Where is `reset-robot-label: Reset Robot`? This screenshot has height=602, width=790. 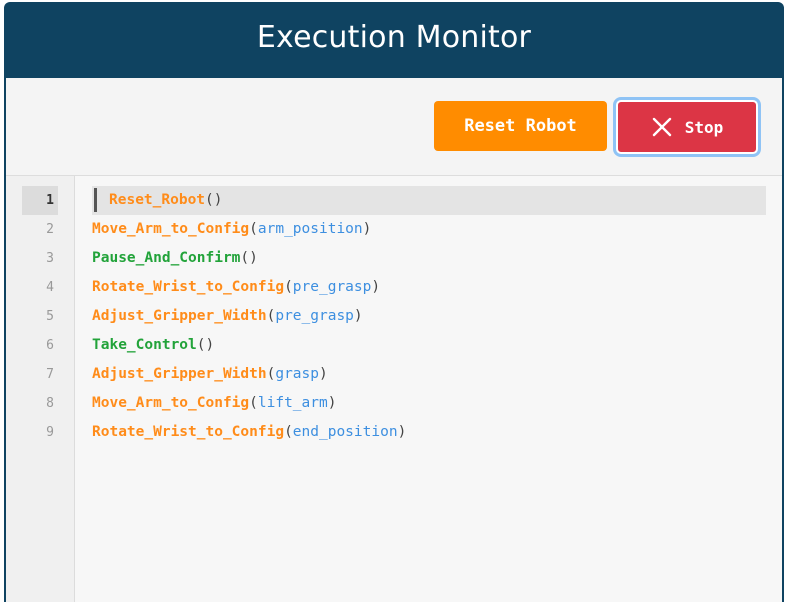 reset-robot-label: Reset Robot is located at coordinates (520, 126).